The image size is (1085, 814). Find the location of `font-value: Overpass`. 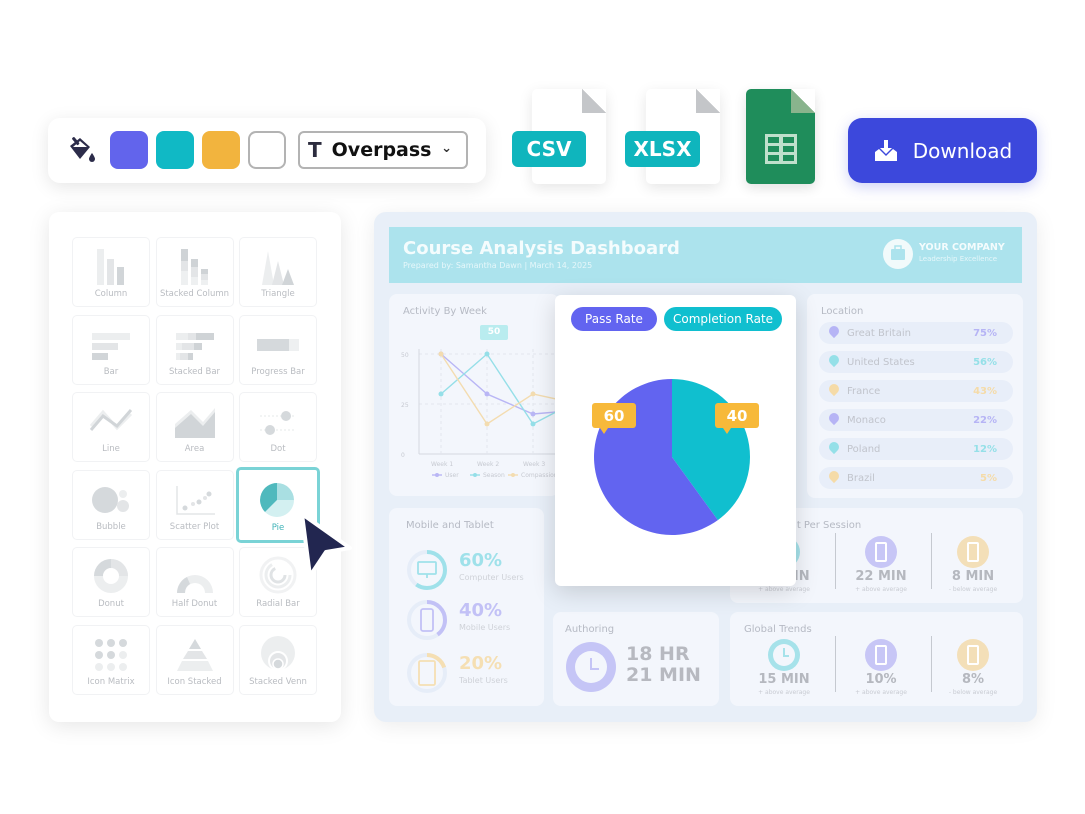

font-value: Overpass is located at coordinates (381, 150).